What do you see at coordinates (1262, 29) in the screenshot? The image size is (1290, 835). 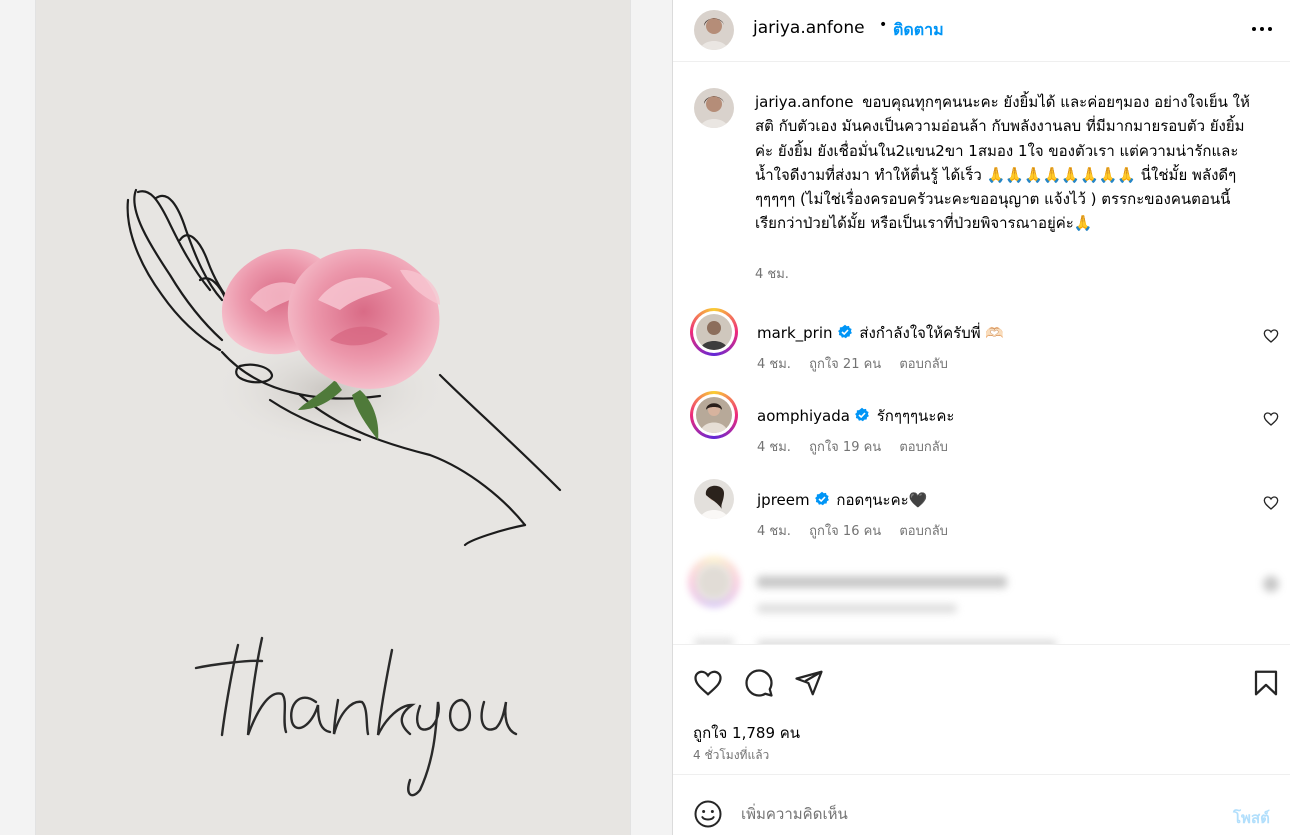 I see `more-horizontal-icon` at bounding box center [1262, 29].